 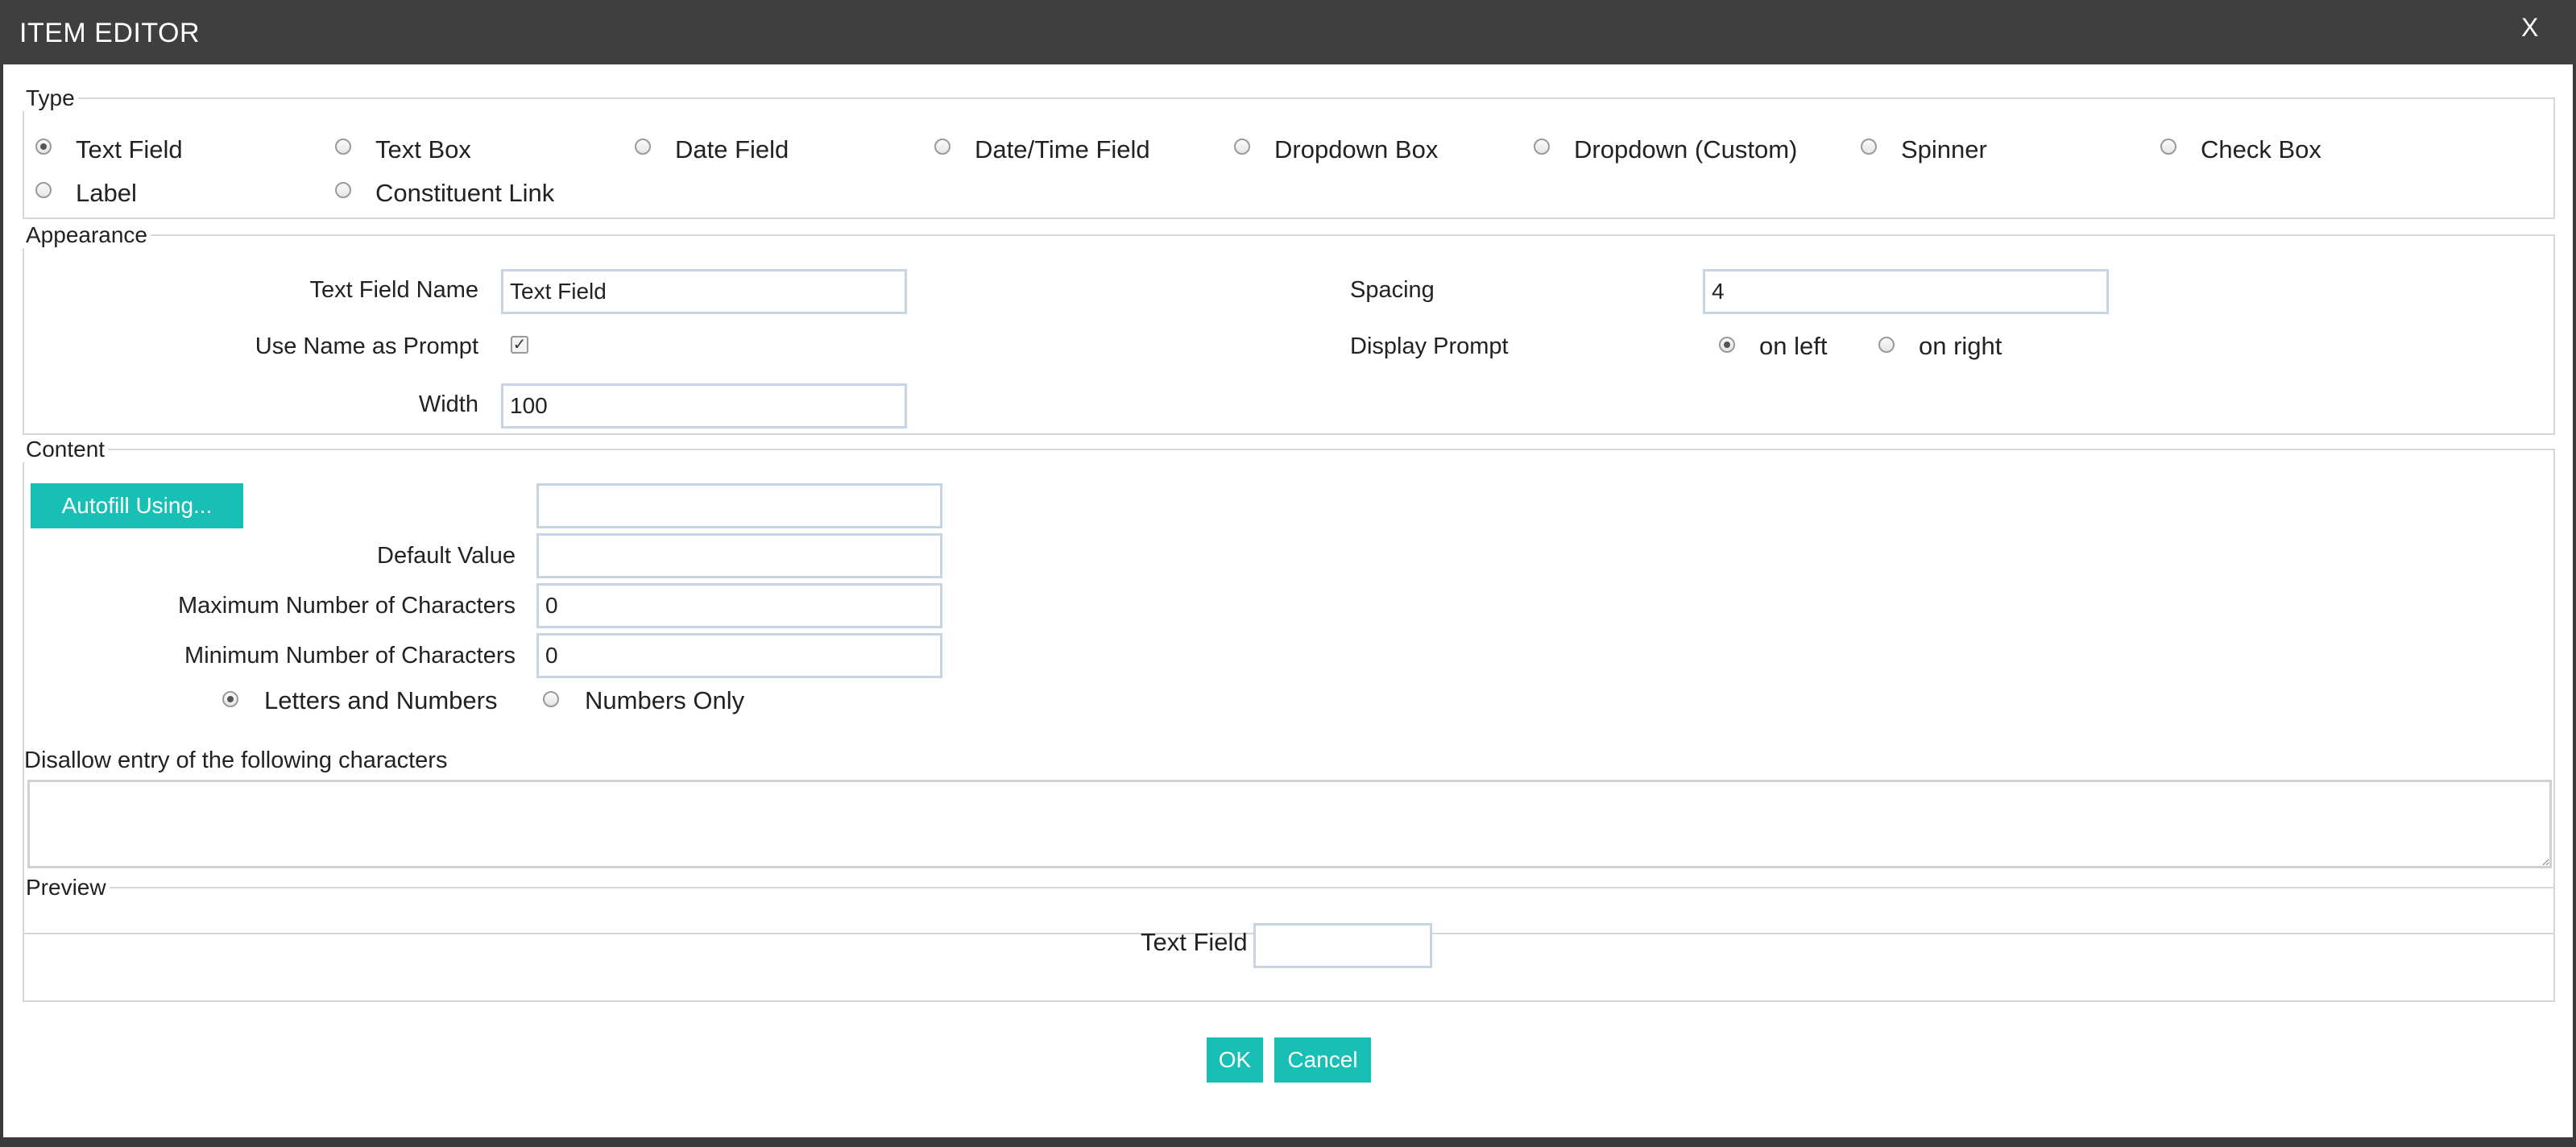 What do you see at coordinates (1288, 32) in the screenshot?
I see `title-bar: ITEM EDITOR X` at bounding box center [1288, 32].